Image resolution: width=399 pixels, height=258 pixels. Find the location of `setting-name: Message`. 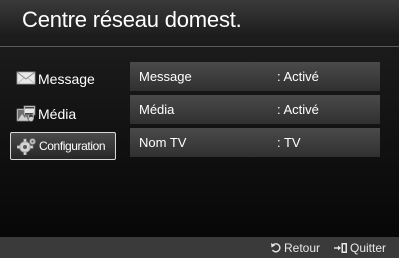

setting-name: Message is located at coordinates (165, 76).